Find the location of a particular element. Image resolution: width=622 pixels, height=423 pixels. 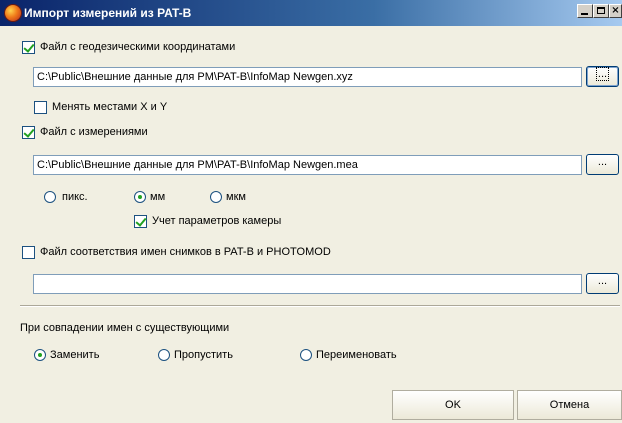

name-map-file-checkbox is located at coordinates (28, 252).